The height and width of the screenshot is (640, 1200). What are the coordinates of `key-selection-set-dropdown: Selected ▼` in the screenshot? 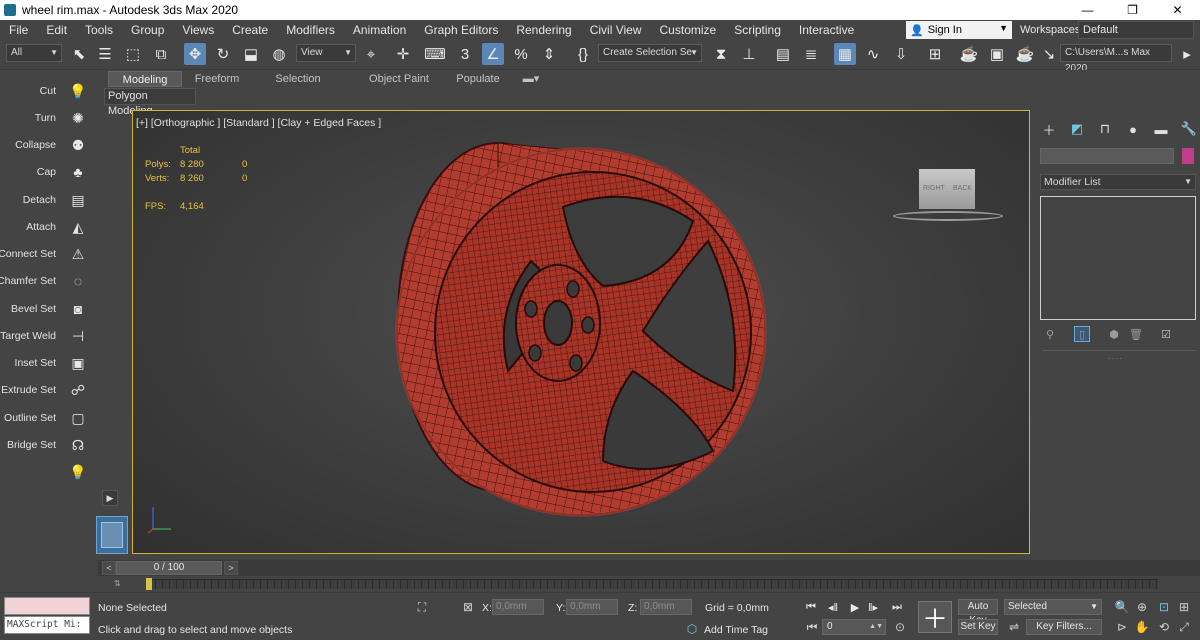 It's located at (1053, 607).